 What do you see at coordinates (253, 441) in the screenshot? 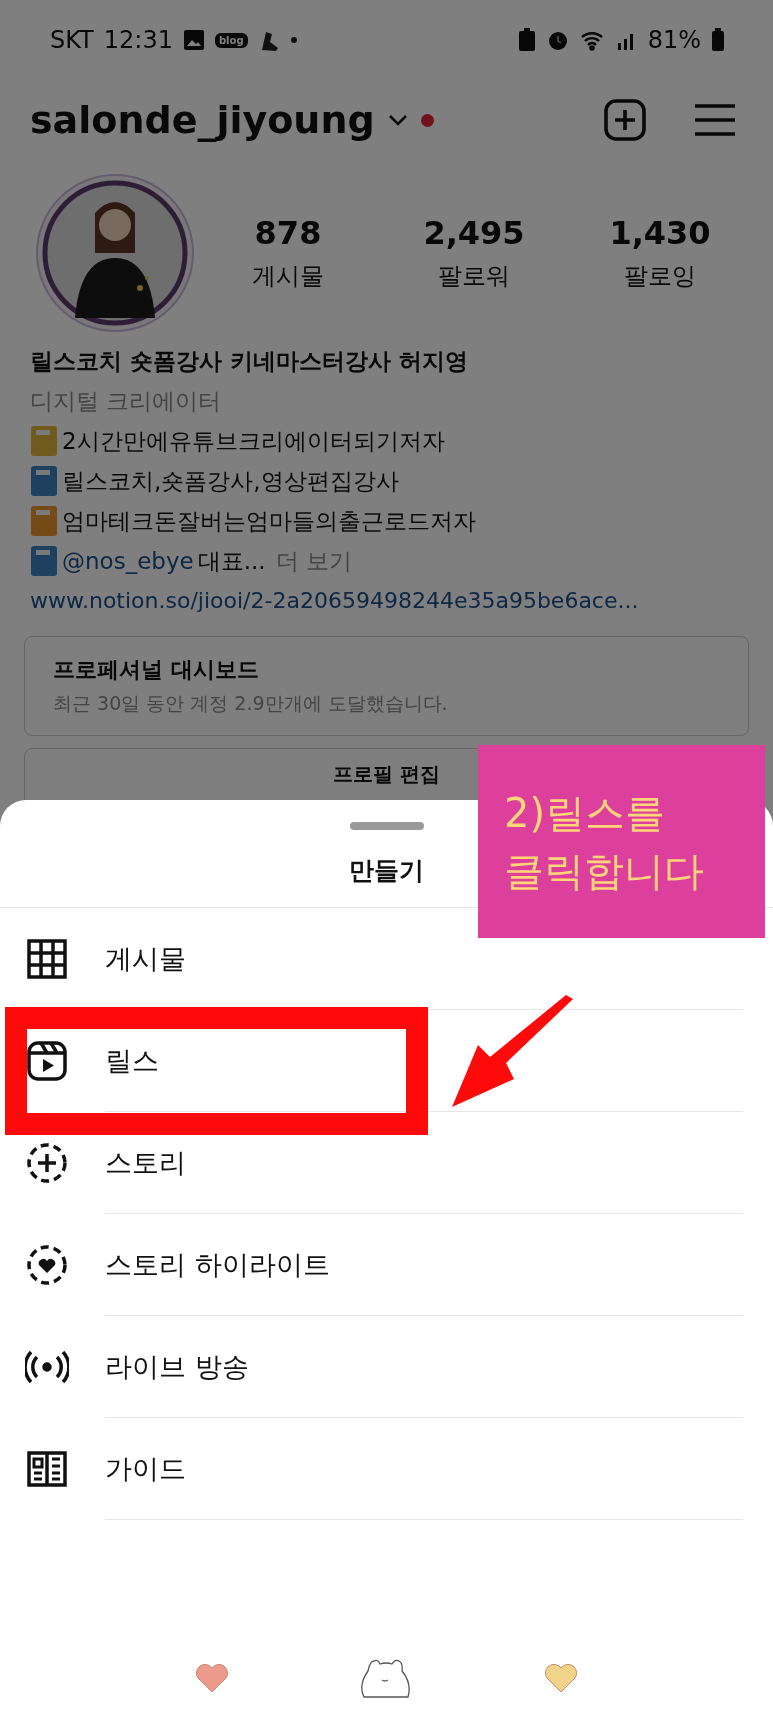
I see `bio-text: 2시간만에유튜브크리에이터되기저자` at bounding box center [253, 441].